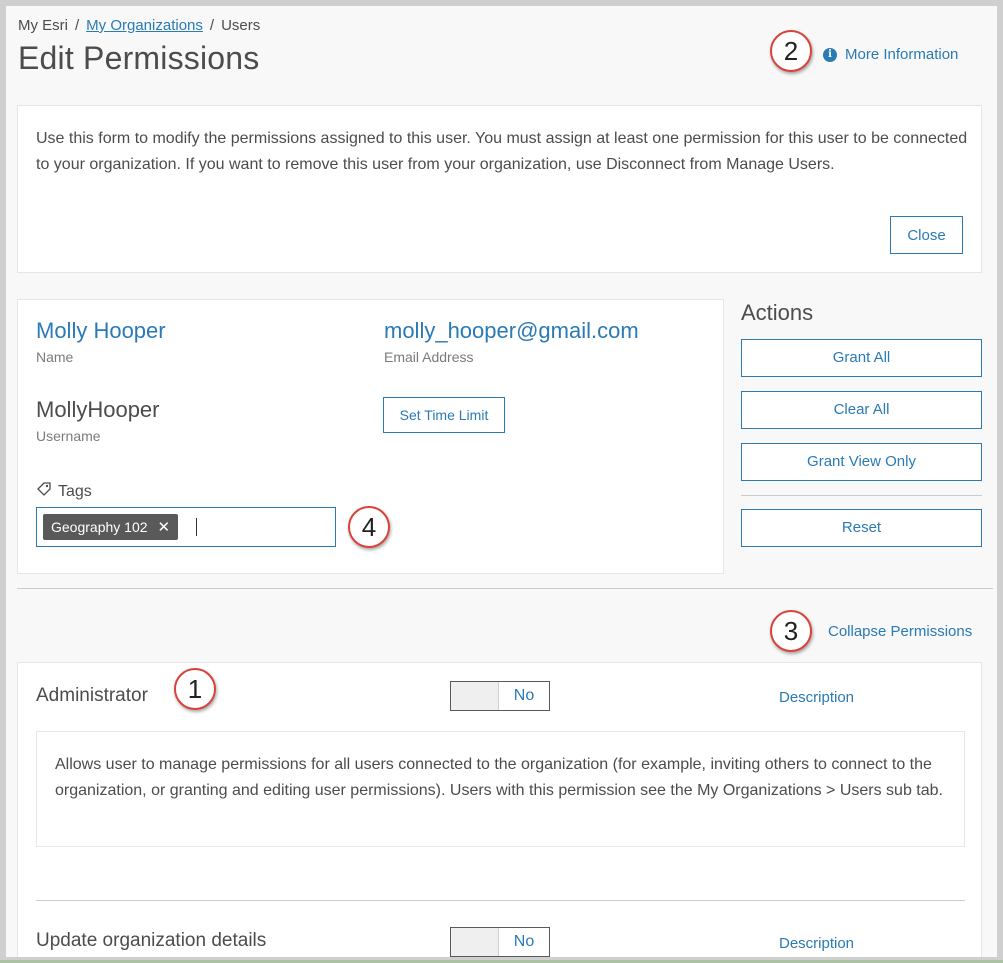 This screenshot has height=963, width=1003. I want to click on clear-all-button: Clear All, so click(861, 410).